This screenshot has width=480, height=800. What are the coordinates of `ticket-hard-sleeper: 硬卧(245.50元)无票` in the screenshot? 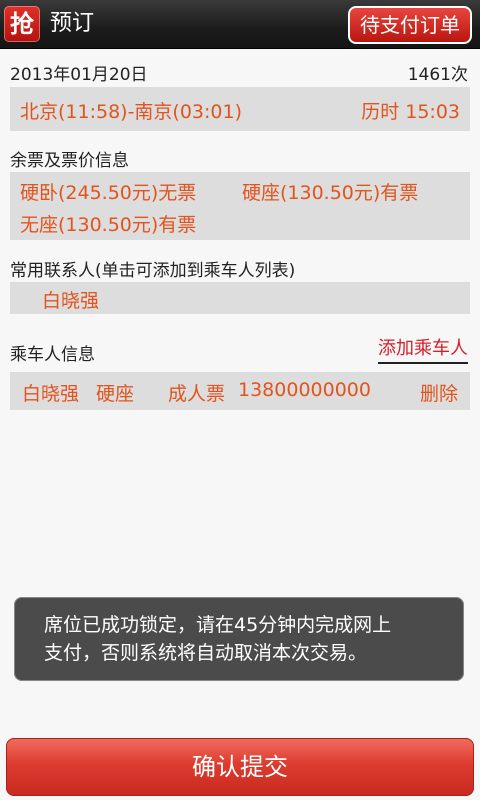 It's located at (108, 193).